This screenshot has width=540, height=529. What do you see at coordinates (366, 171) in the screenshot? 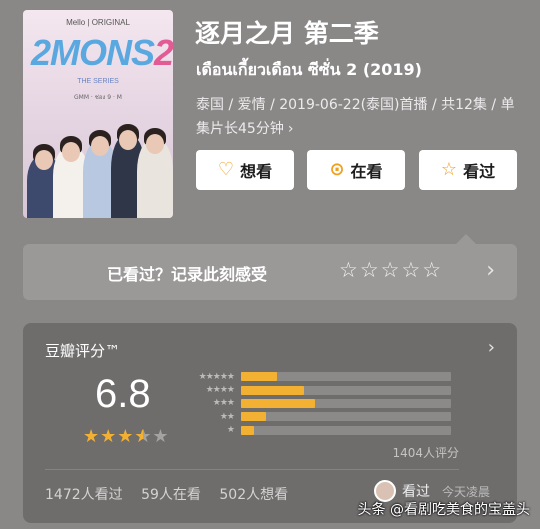
I see `watching-label: 在看` at bounding box center [366, 171].